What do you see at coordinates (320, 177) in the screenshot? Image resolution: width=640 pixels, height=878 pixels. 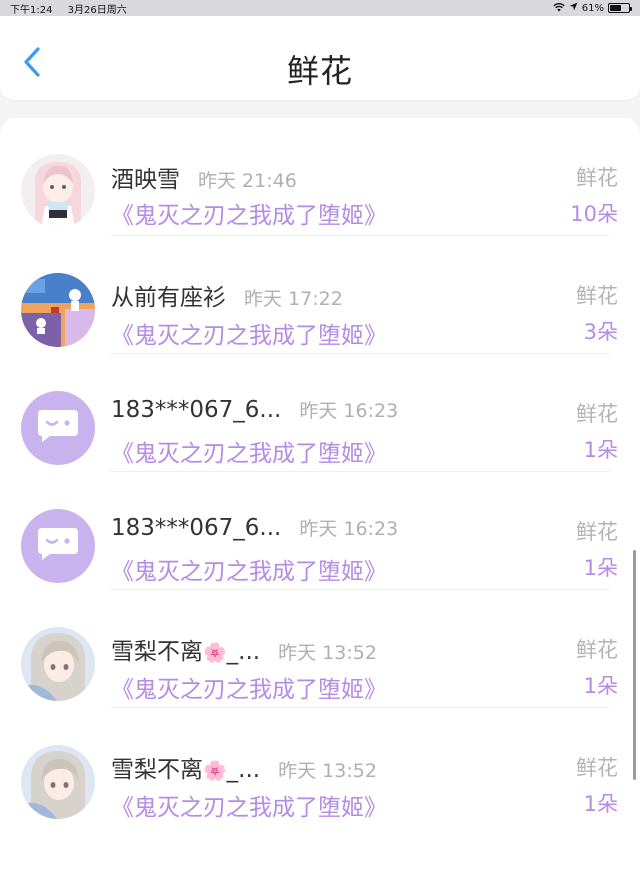 I see `list-item: 酒映雪 昨天 21:46 《鬼灭之刃之我成了堕姬》 鲜花 10朵` at bounding box center [320, 177].